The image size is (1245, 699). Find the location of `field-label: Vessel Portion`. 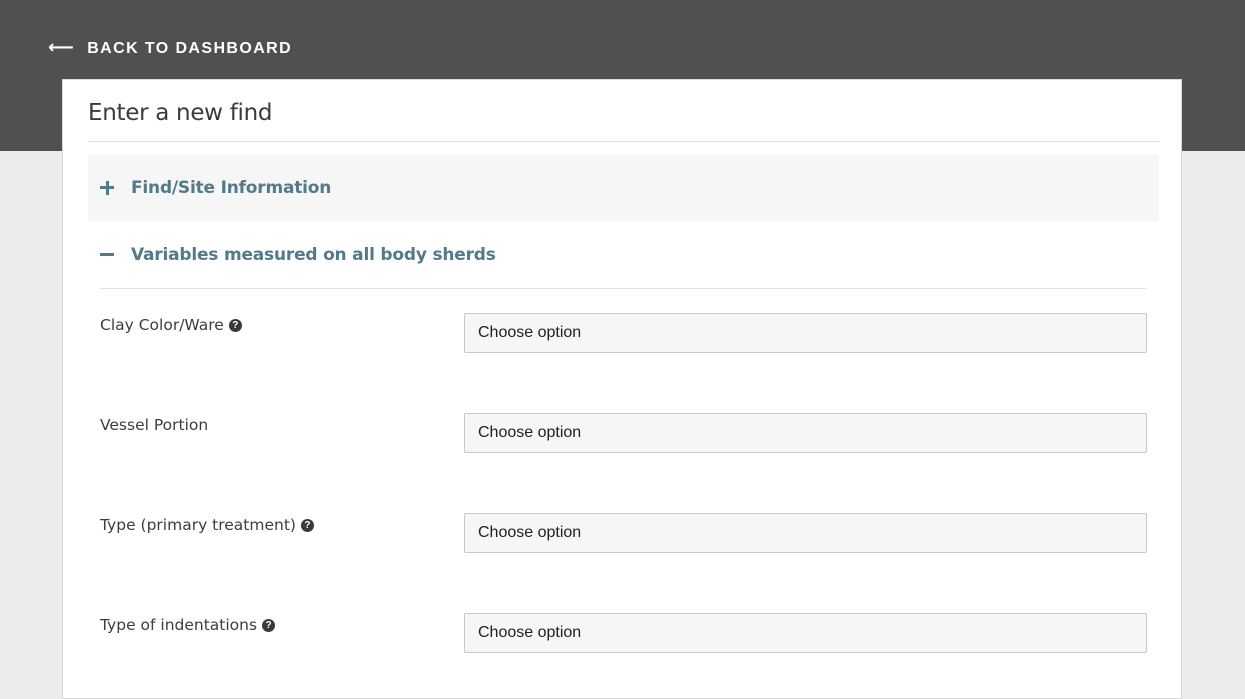

field-label: Vessel Portion is located at coordinates (154, 425).